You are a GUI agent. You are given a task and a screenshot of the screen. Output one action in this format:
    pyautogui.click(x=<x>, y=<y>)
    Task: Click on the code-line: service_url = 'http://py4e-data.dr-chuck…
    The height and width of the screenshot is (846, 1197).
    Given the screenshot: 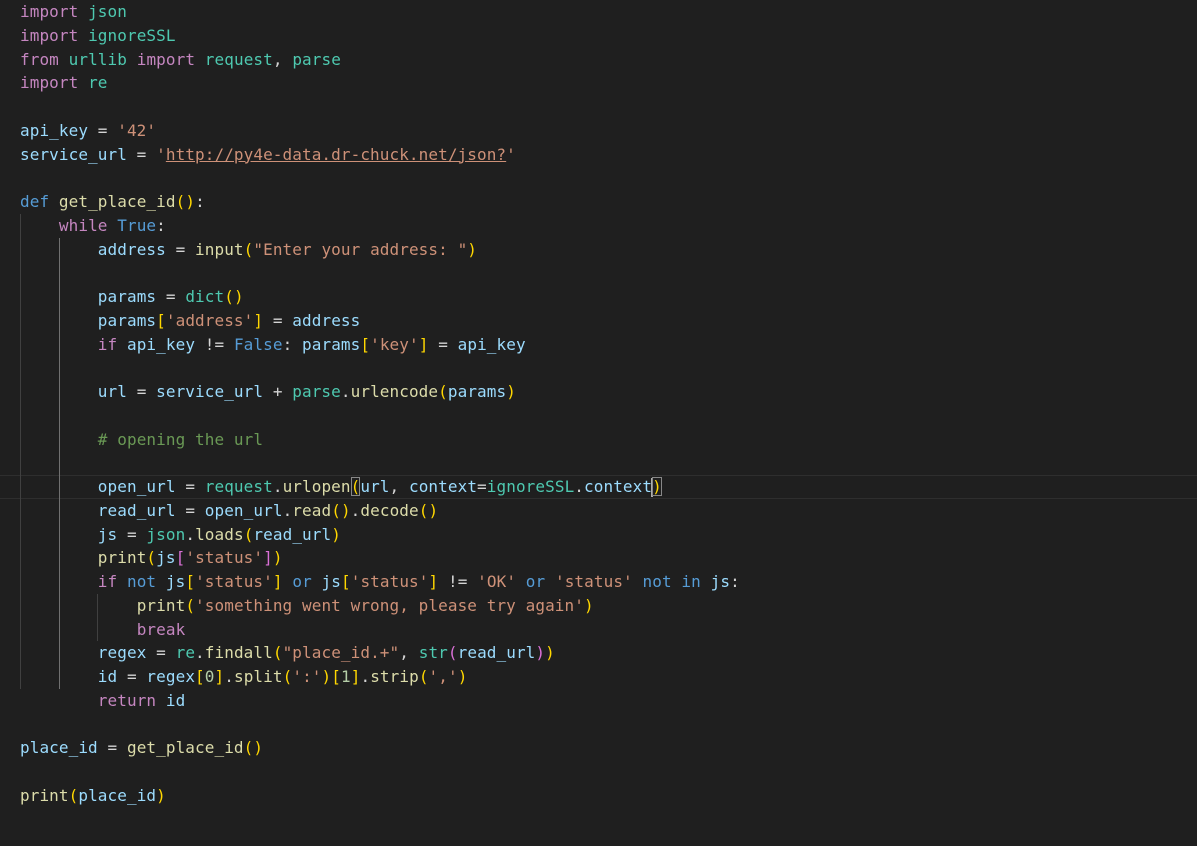 What is the action you would take?
    pyautogui.click(x=608, y=155)
    